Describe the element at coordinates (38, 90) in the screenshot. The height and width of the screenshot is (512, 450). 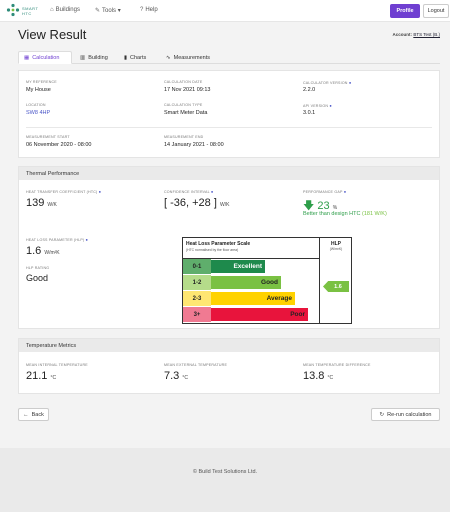
I see `reference-value: My House` at that location.